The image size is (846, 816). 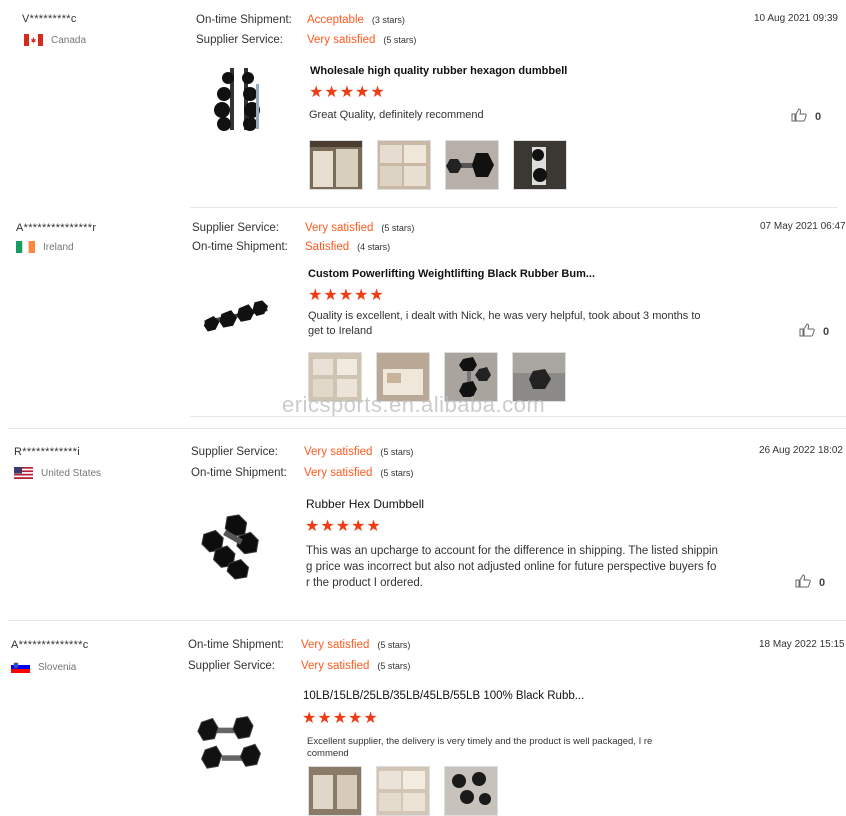 What do you see at coordinates (801, 450) in the screenshot?
I see `review-date: 26 Aug 2022 18:02` at bounding box center [801, 450].